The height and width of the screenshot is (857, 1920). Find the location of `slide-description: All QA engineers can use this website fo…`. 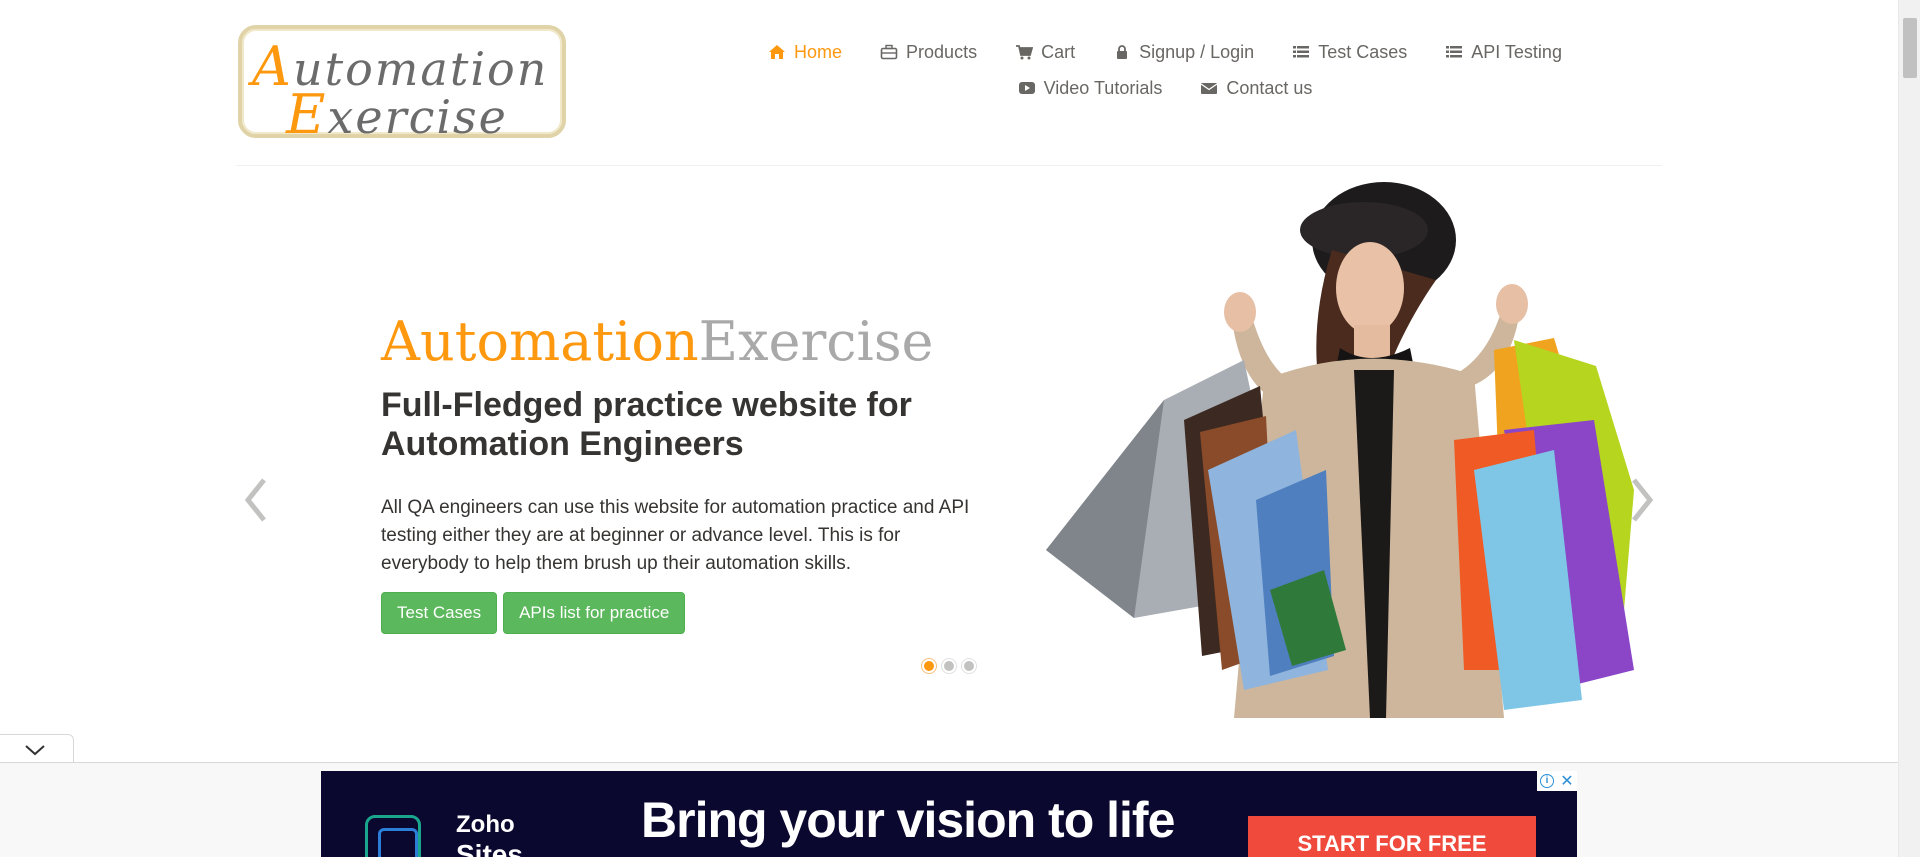

slide-description: All QA engineers can use this website fo… is located at coordinates (675, 535).